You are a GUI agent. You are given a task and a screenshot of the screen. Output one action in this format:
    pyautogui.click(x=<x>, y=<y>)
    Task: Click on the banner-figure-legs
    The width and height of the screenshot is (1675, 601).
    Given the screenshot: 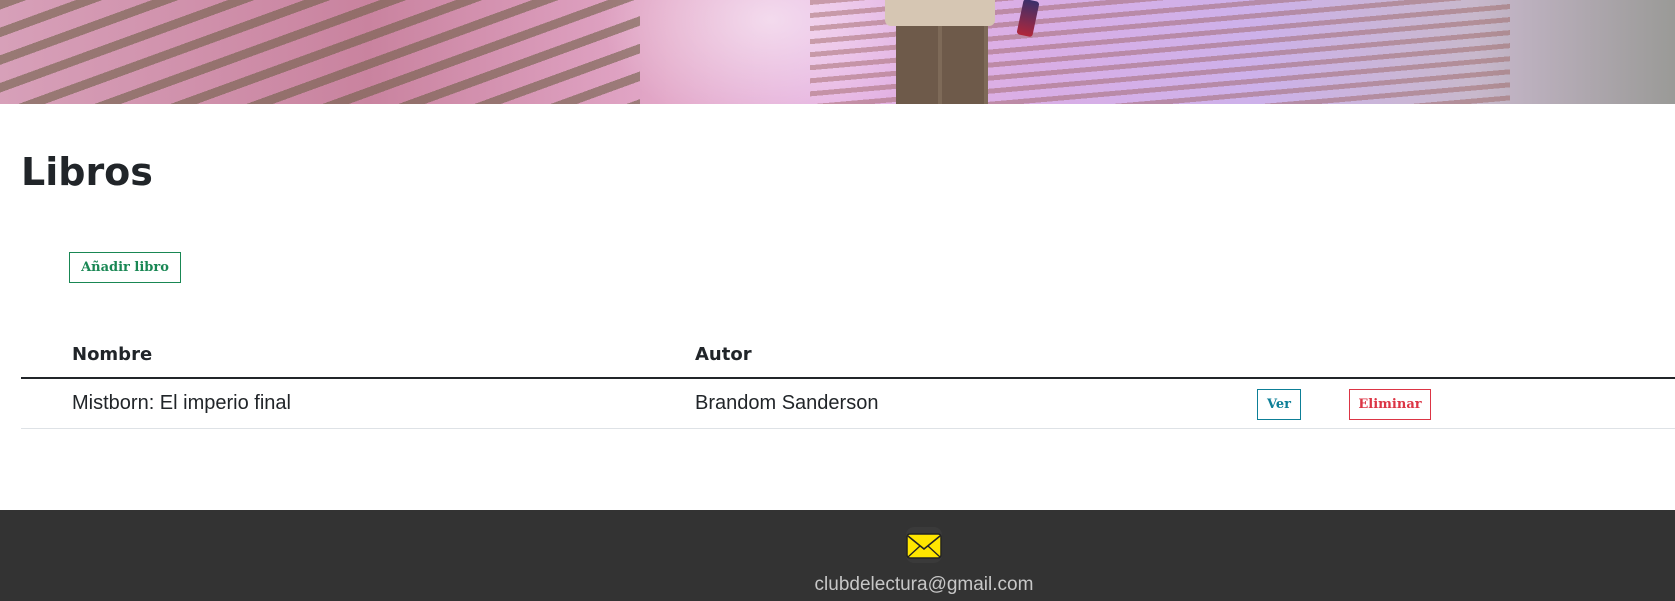 What is the action you would take?
    pyautogui.click(x=942, y=65)
    